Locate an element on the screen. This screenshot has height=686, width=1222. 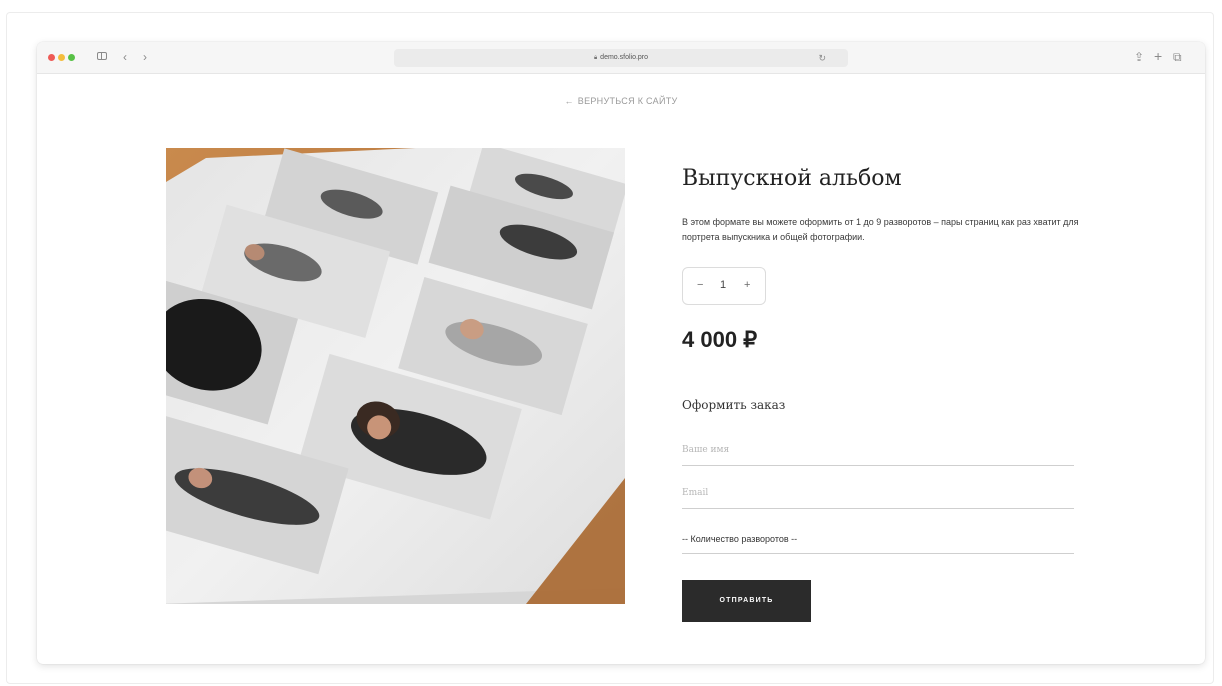
product-title: Выпускной альбом is located at coordinates (792, 178).